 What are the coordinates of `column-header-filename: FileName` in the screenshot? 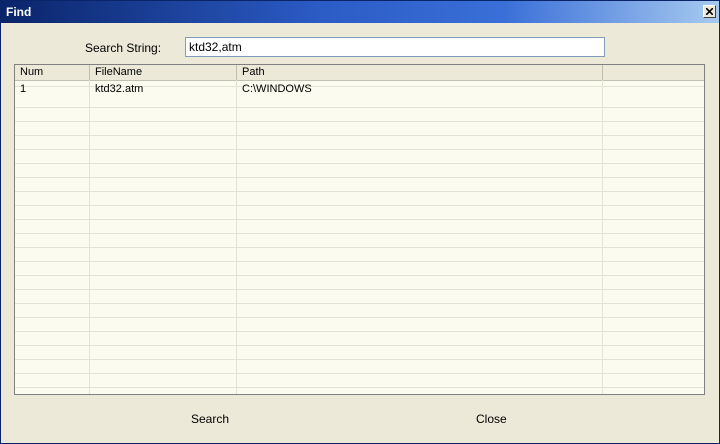 It's located at (163, 72).